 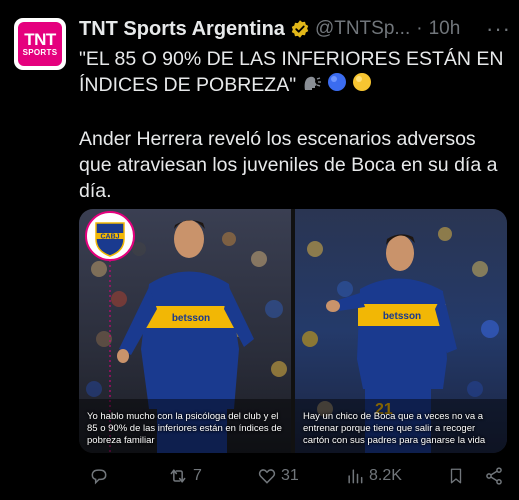 I want to click on timestamp: 10h, so click(x=445, y=29).